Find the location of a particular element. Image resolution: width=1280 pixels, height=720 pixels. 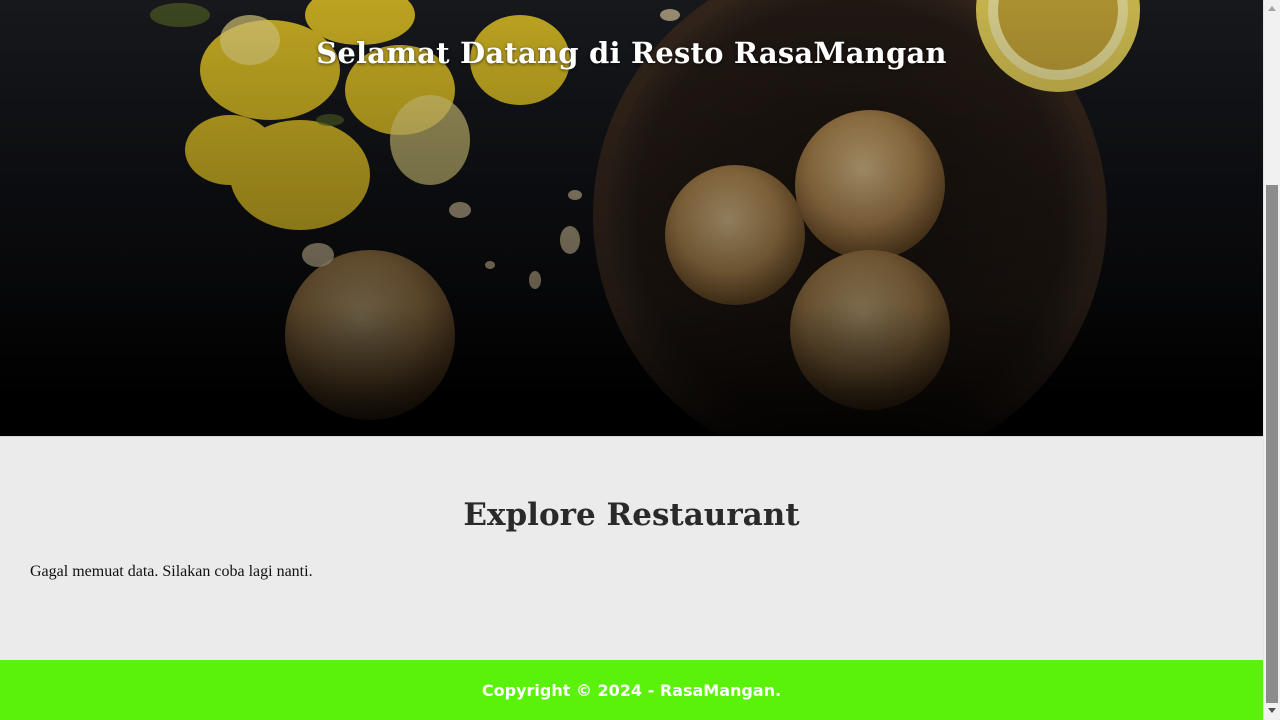

footer-copyright: Copyright © 2024 - RasaMangan. is located at coordinates (631, 690).